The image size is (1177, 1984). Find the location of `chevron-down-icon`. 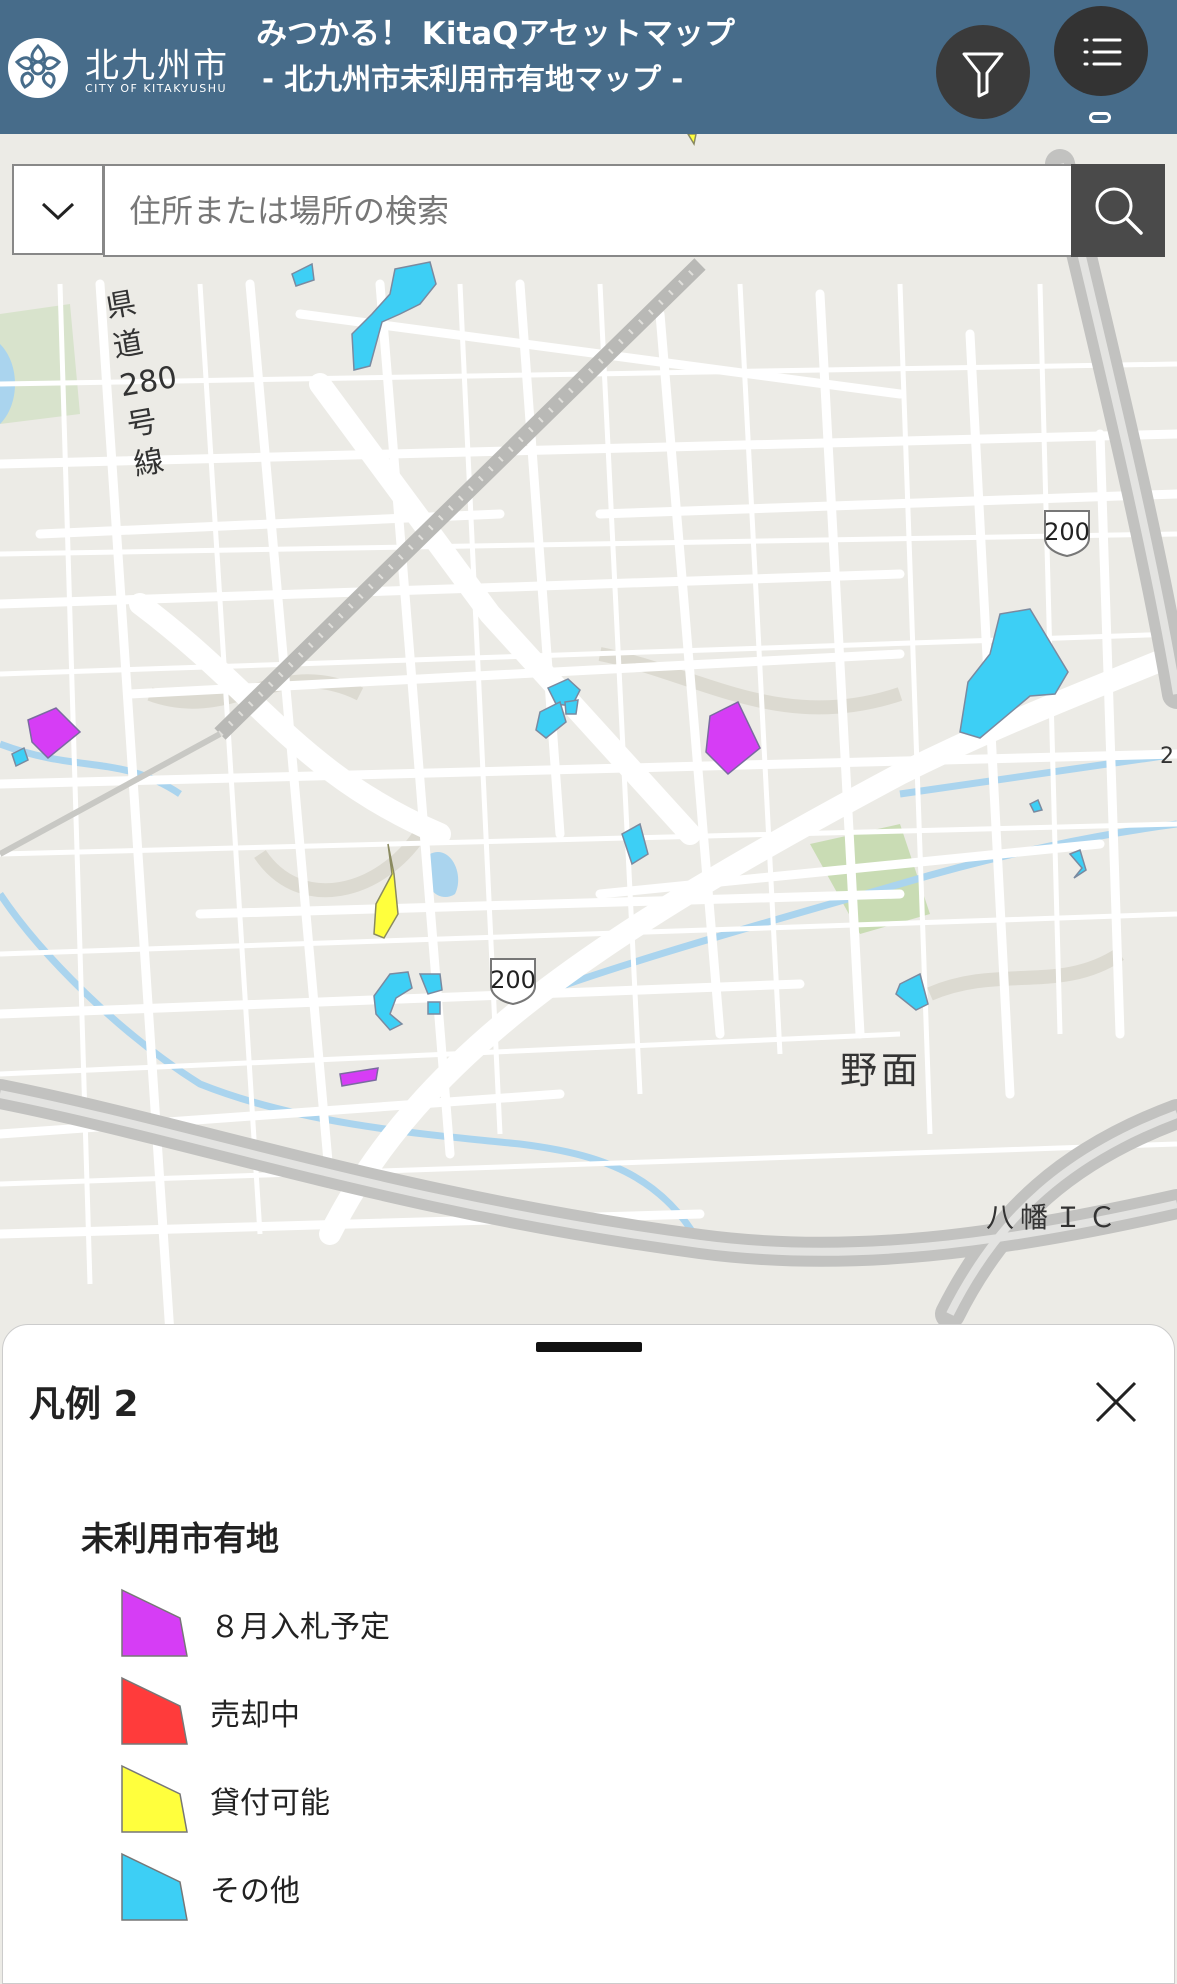

chevron-down-icon is located at coordinates (58, 211).